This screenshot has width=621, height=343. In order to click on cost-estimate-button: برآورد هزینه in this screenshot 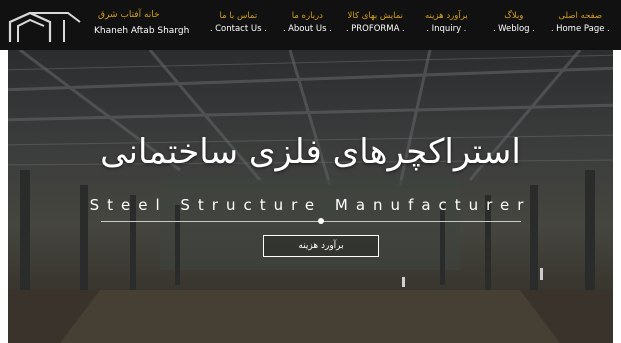, I will do `click(321, 246)`.